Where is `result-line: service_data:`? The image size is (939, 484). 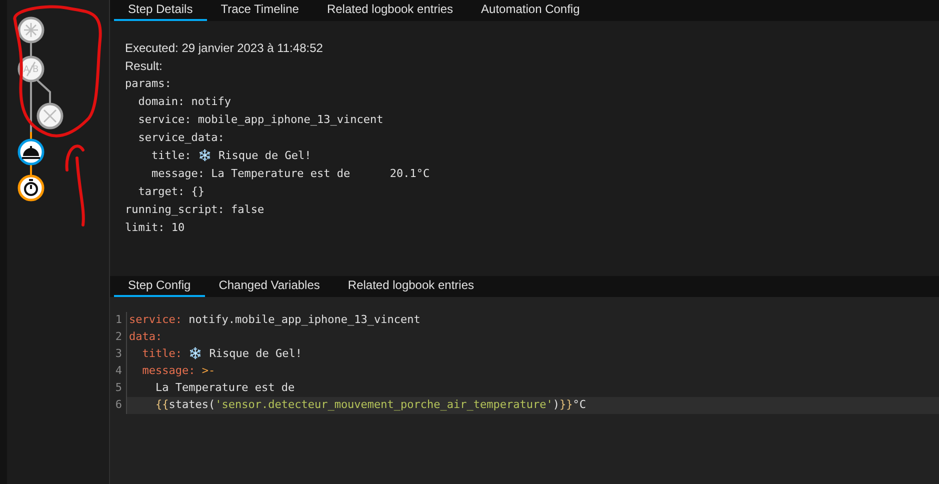 result-line: service_data: is located at coordinates (180, 138).